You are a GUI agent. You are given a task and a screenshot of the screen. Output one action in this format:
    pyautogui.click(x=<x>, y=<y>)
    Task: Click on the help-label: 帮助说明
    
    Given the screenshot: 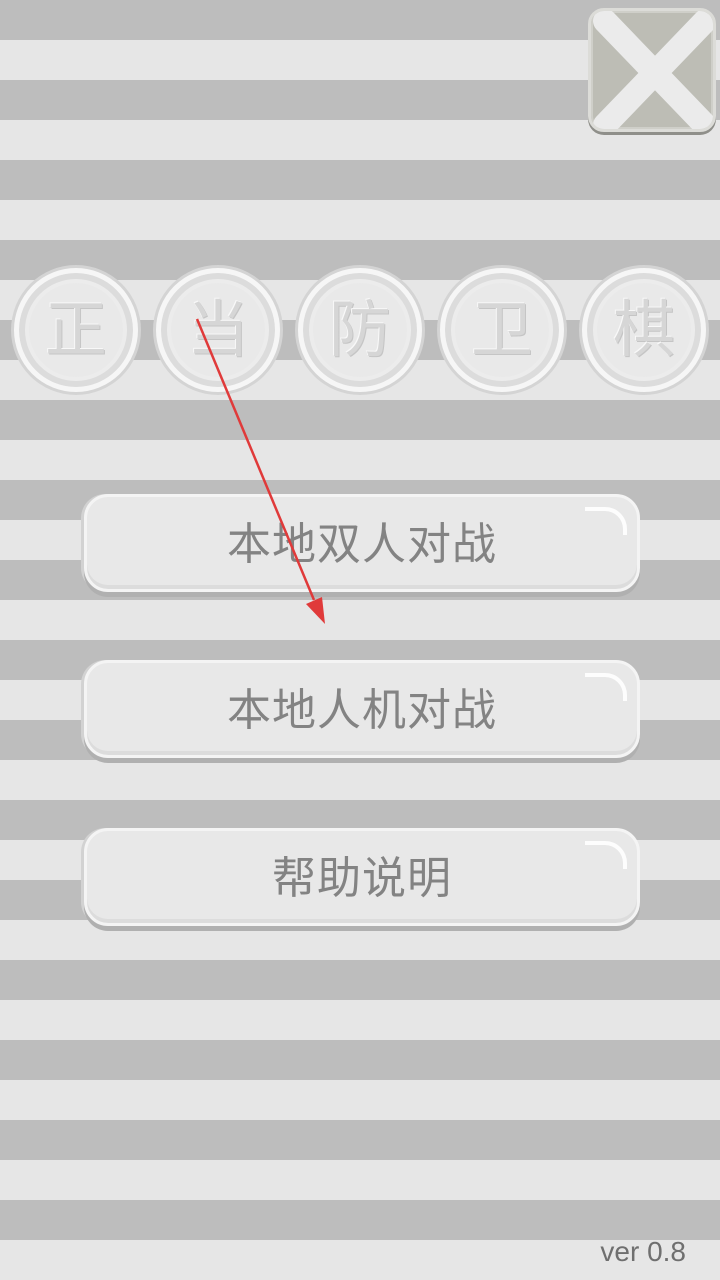 What is the action you would take?
    pyautogui.click(x=362, y=878)
    